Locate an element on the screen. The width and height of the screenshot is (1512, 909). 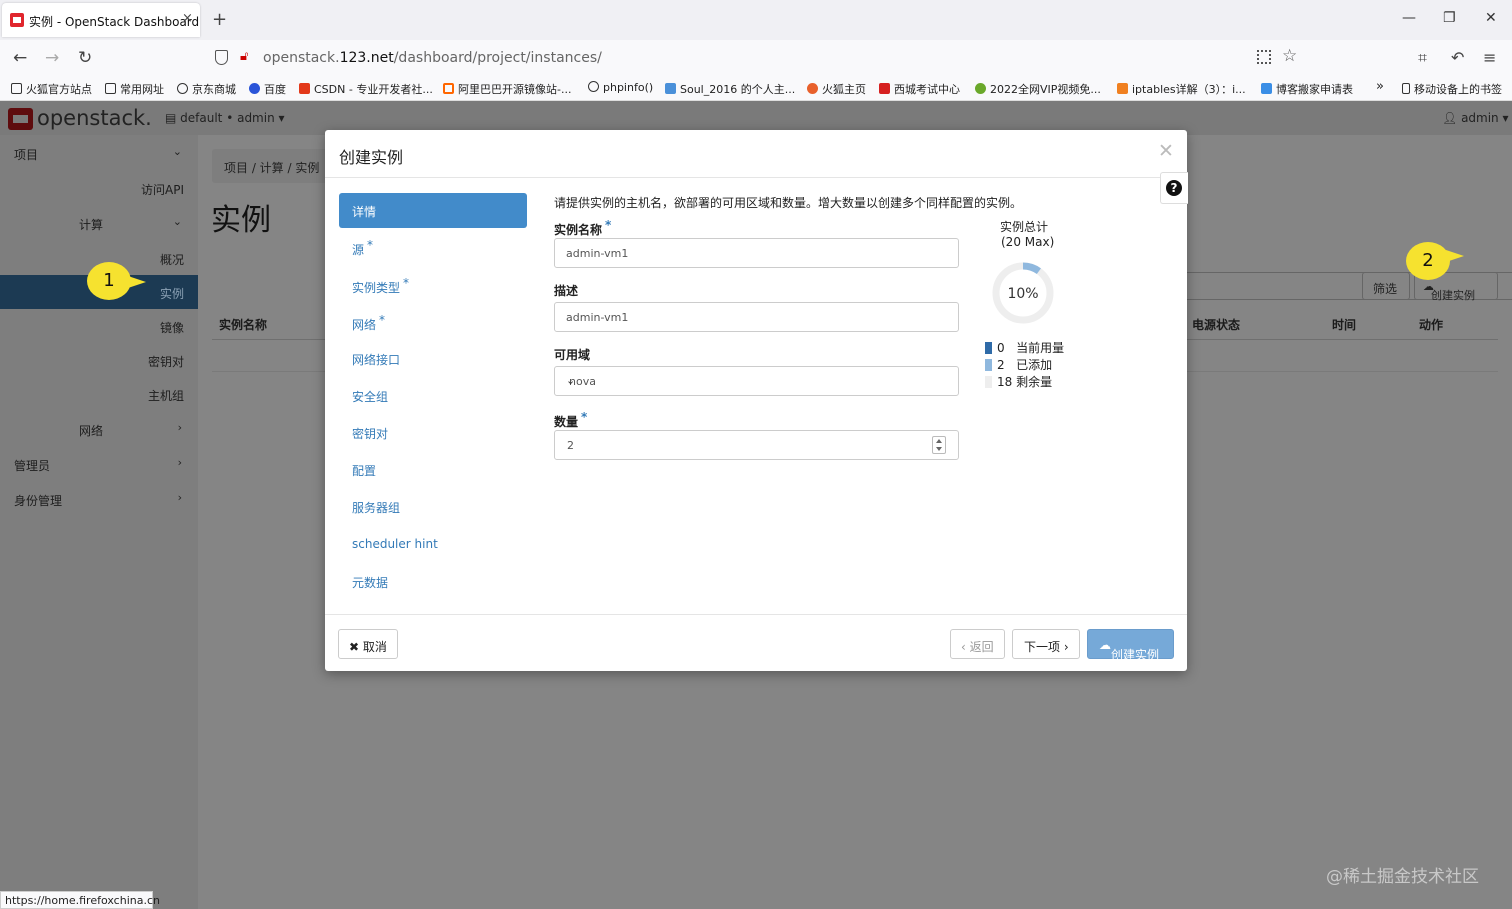
wizard-step-networks: 网络 * is located at coordinates (368, 323).